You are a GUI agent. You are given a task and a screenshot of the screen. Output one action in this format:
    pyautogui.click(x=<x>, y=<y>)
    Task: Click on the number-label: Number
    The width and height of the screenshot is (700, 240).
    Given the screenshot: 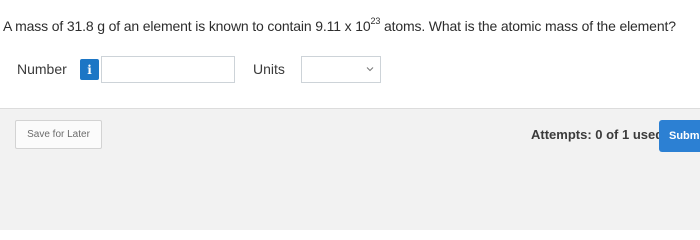 What is the action you would take?
    pyautogui.click(x=42, y=69)
    